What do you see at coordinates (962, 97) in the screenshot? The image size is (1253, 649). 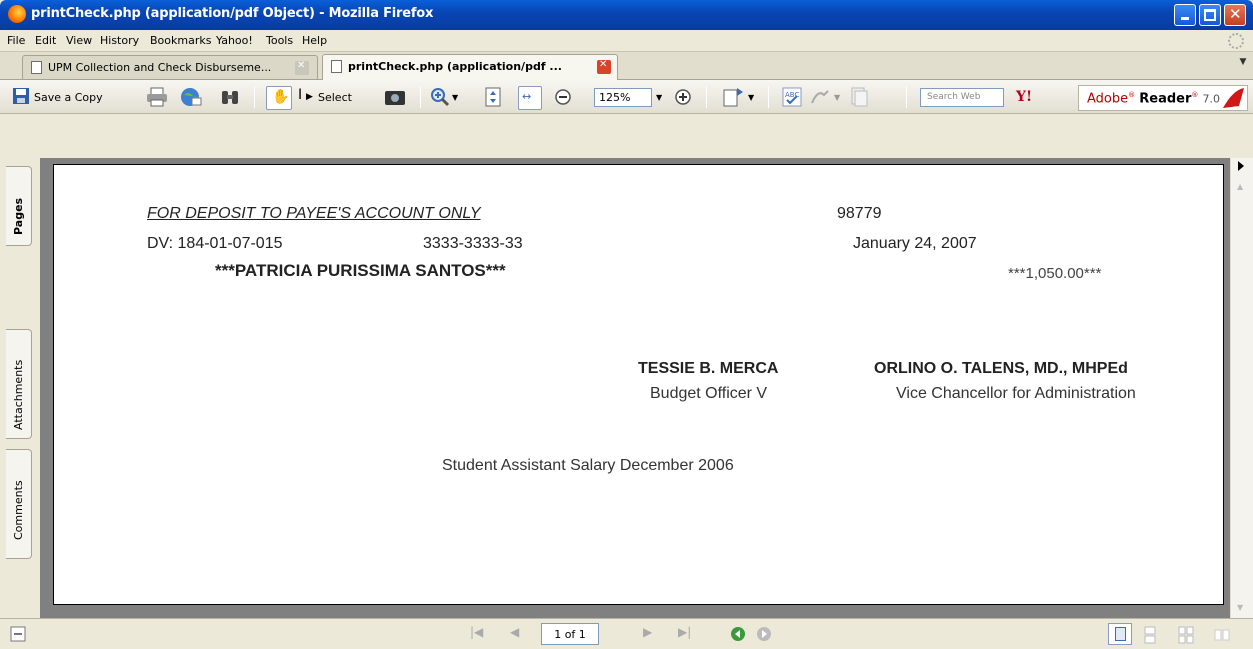 I see `search-web-input: Search Web` at bounding box center [962, 97].